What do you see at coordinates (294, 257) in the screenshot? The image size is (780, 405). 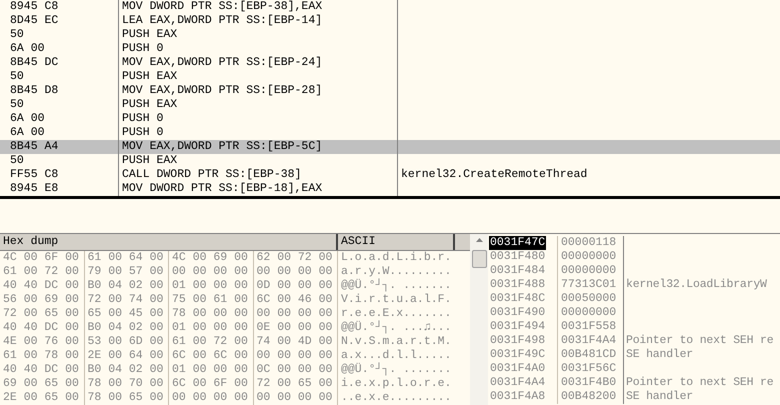 I see `hex-bytes: 62 00 72 00` at bounding box center [294, 257].